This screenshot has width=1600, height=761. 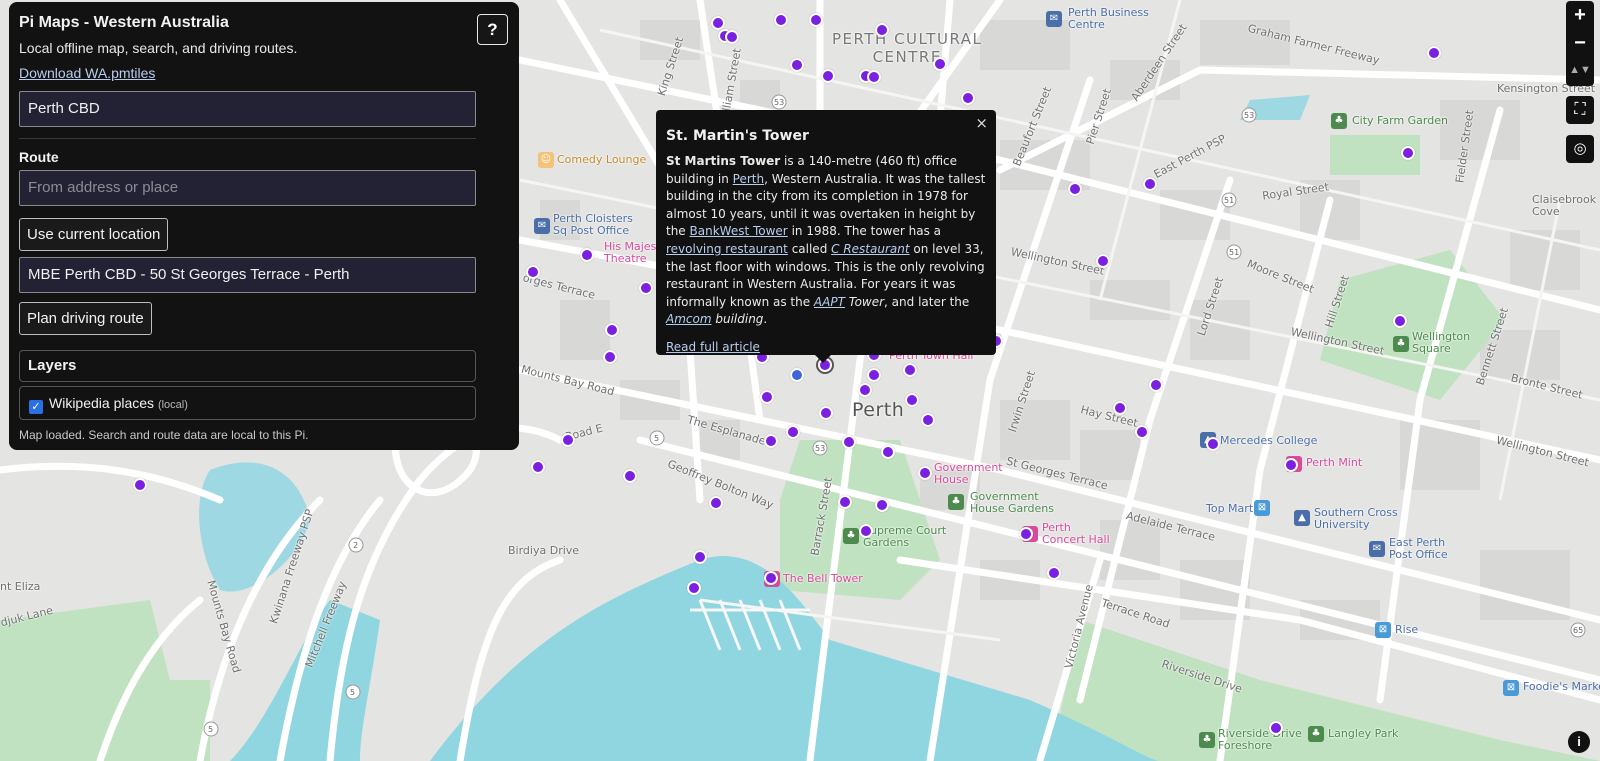 I want to click on shop-icon: ⊠, so click(x=1383, y=630).